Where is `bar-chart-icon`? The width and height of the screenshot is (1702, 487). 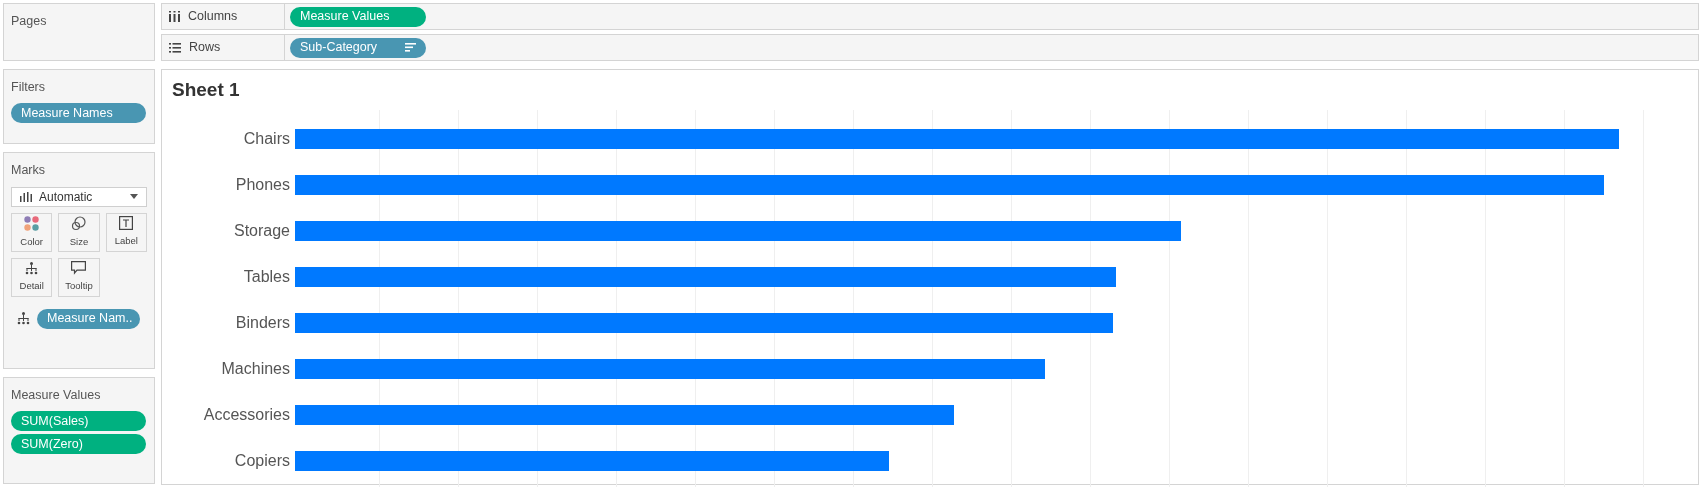 bar-chart-icon is located at coordinates (26, 196).